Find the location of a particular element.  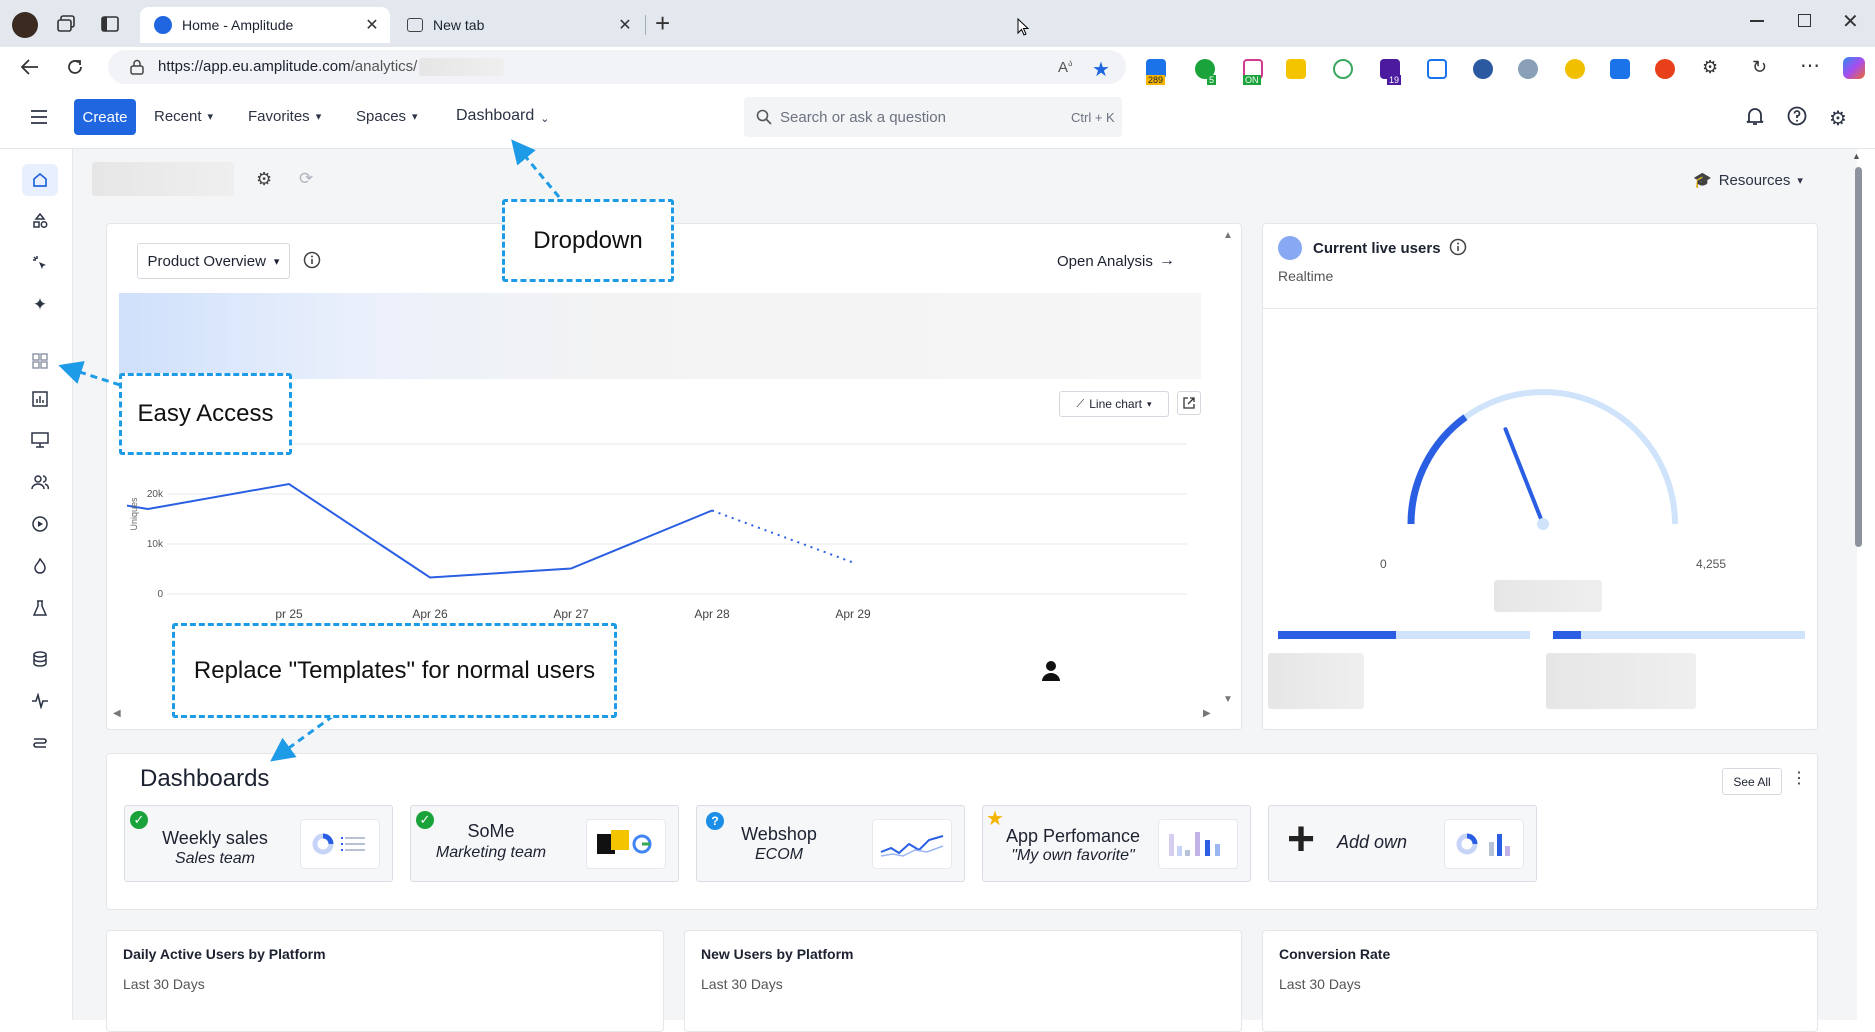

easy-access-annotation: Easy Access is located at coordinates (205, 414).